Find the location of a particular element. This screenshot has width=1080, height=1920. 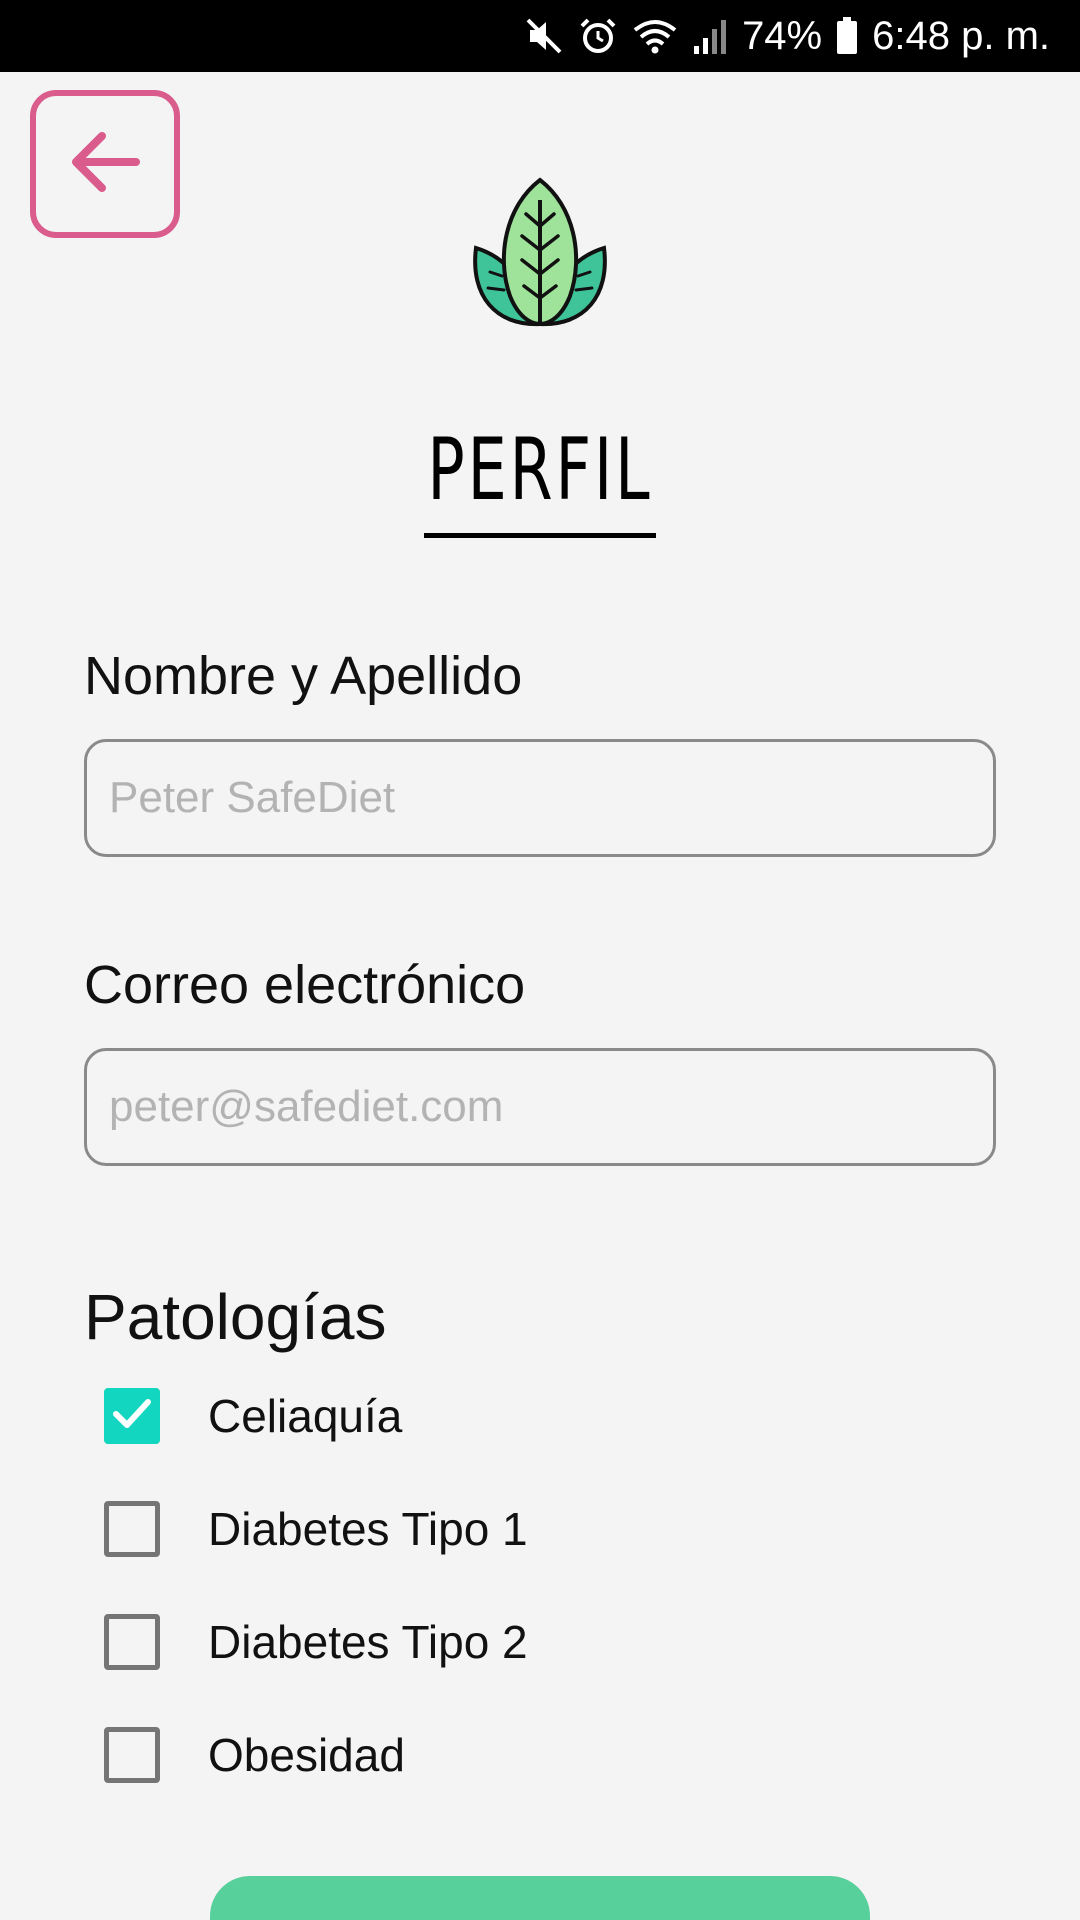

checkbox-label: Obesidad is located at coordinates (306, 1755).